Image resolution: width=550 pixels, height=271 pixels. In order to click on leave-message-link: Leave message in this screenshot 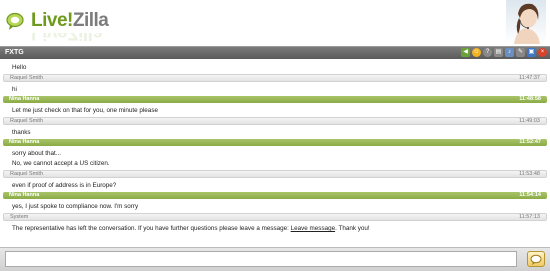, I will do `click(313, 228)`.